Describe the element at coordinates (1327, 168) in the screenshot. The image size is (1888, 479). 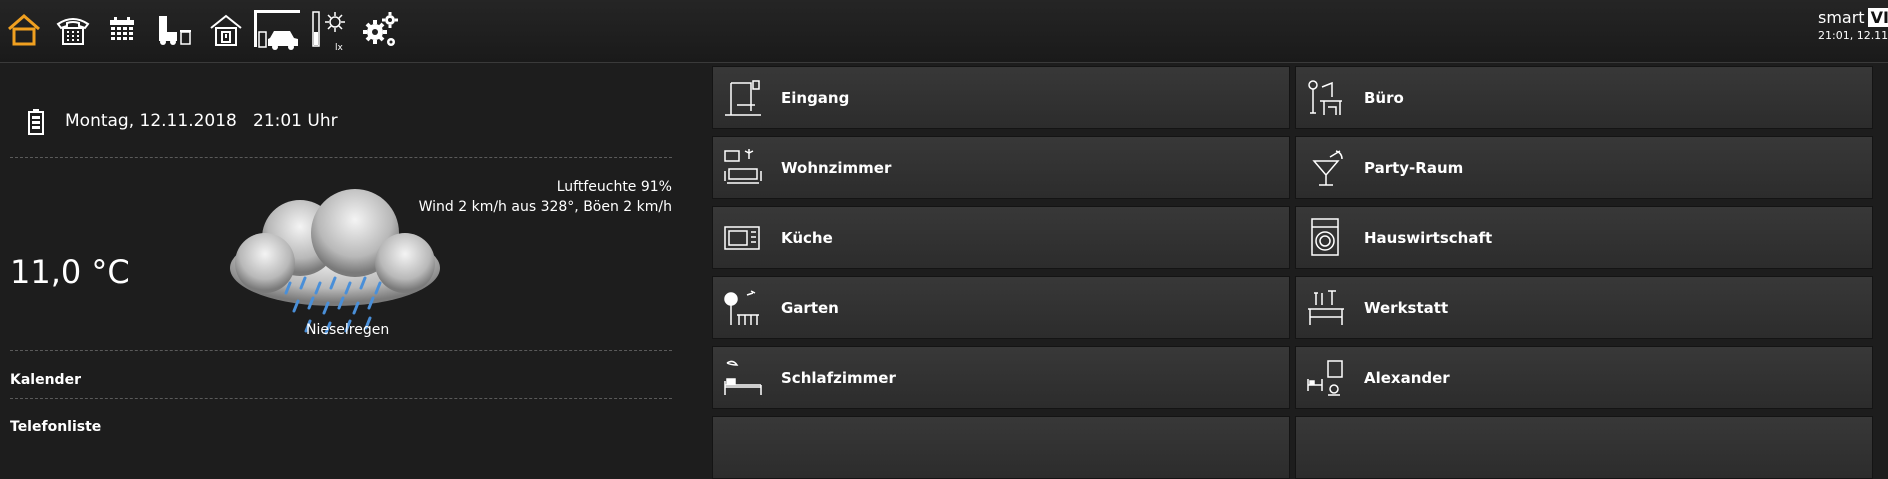
I see `cocktail-icon` at that location.